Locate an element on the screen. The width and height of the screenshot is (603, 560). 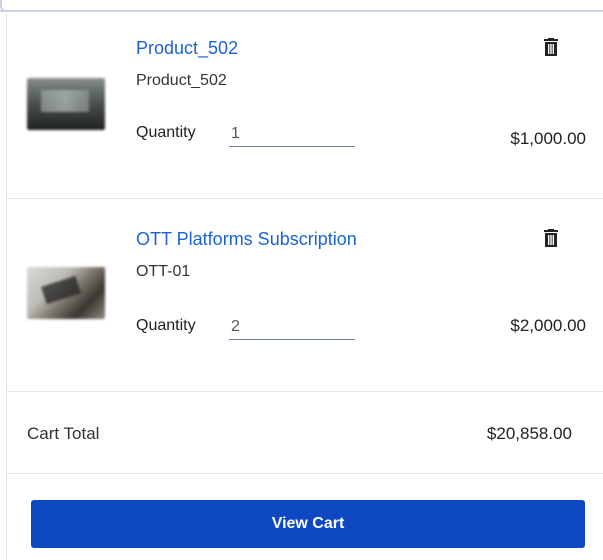
cart-total-label: Cart Total is located at coordinates (63, 433).